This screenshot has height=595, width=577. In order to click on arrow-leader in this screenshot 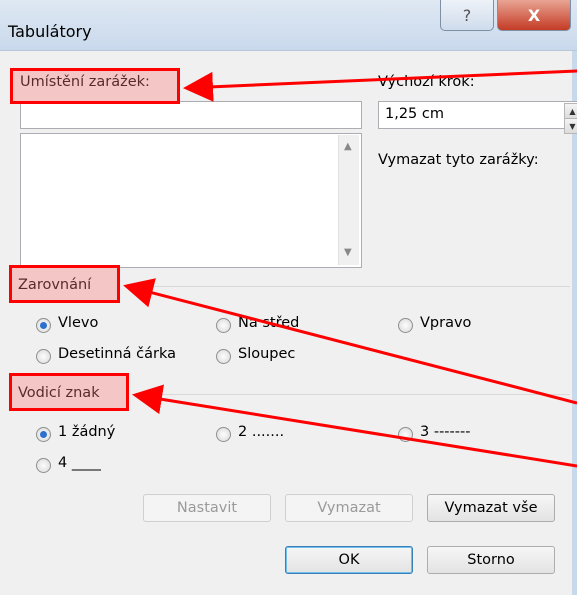, I will do `click(354, 426)`.